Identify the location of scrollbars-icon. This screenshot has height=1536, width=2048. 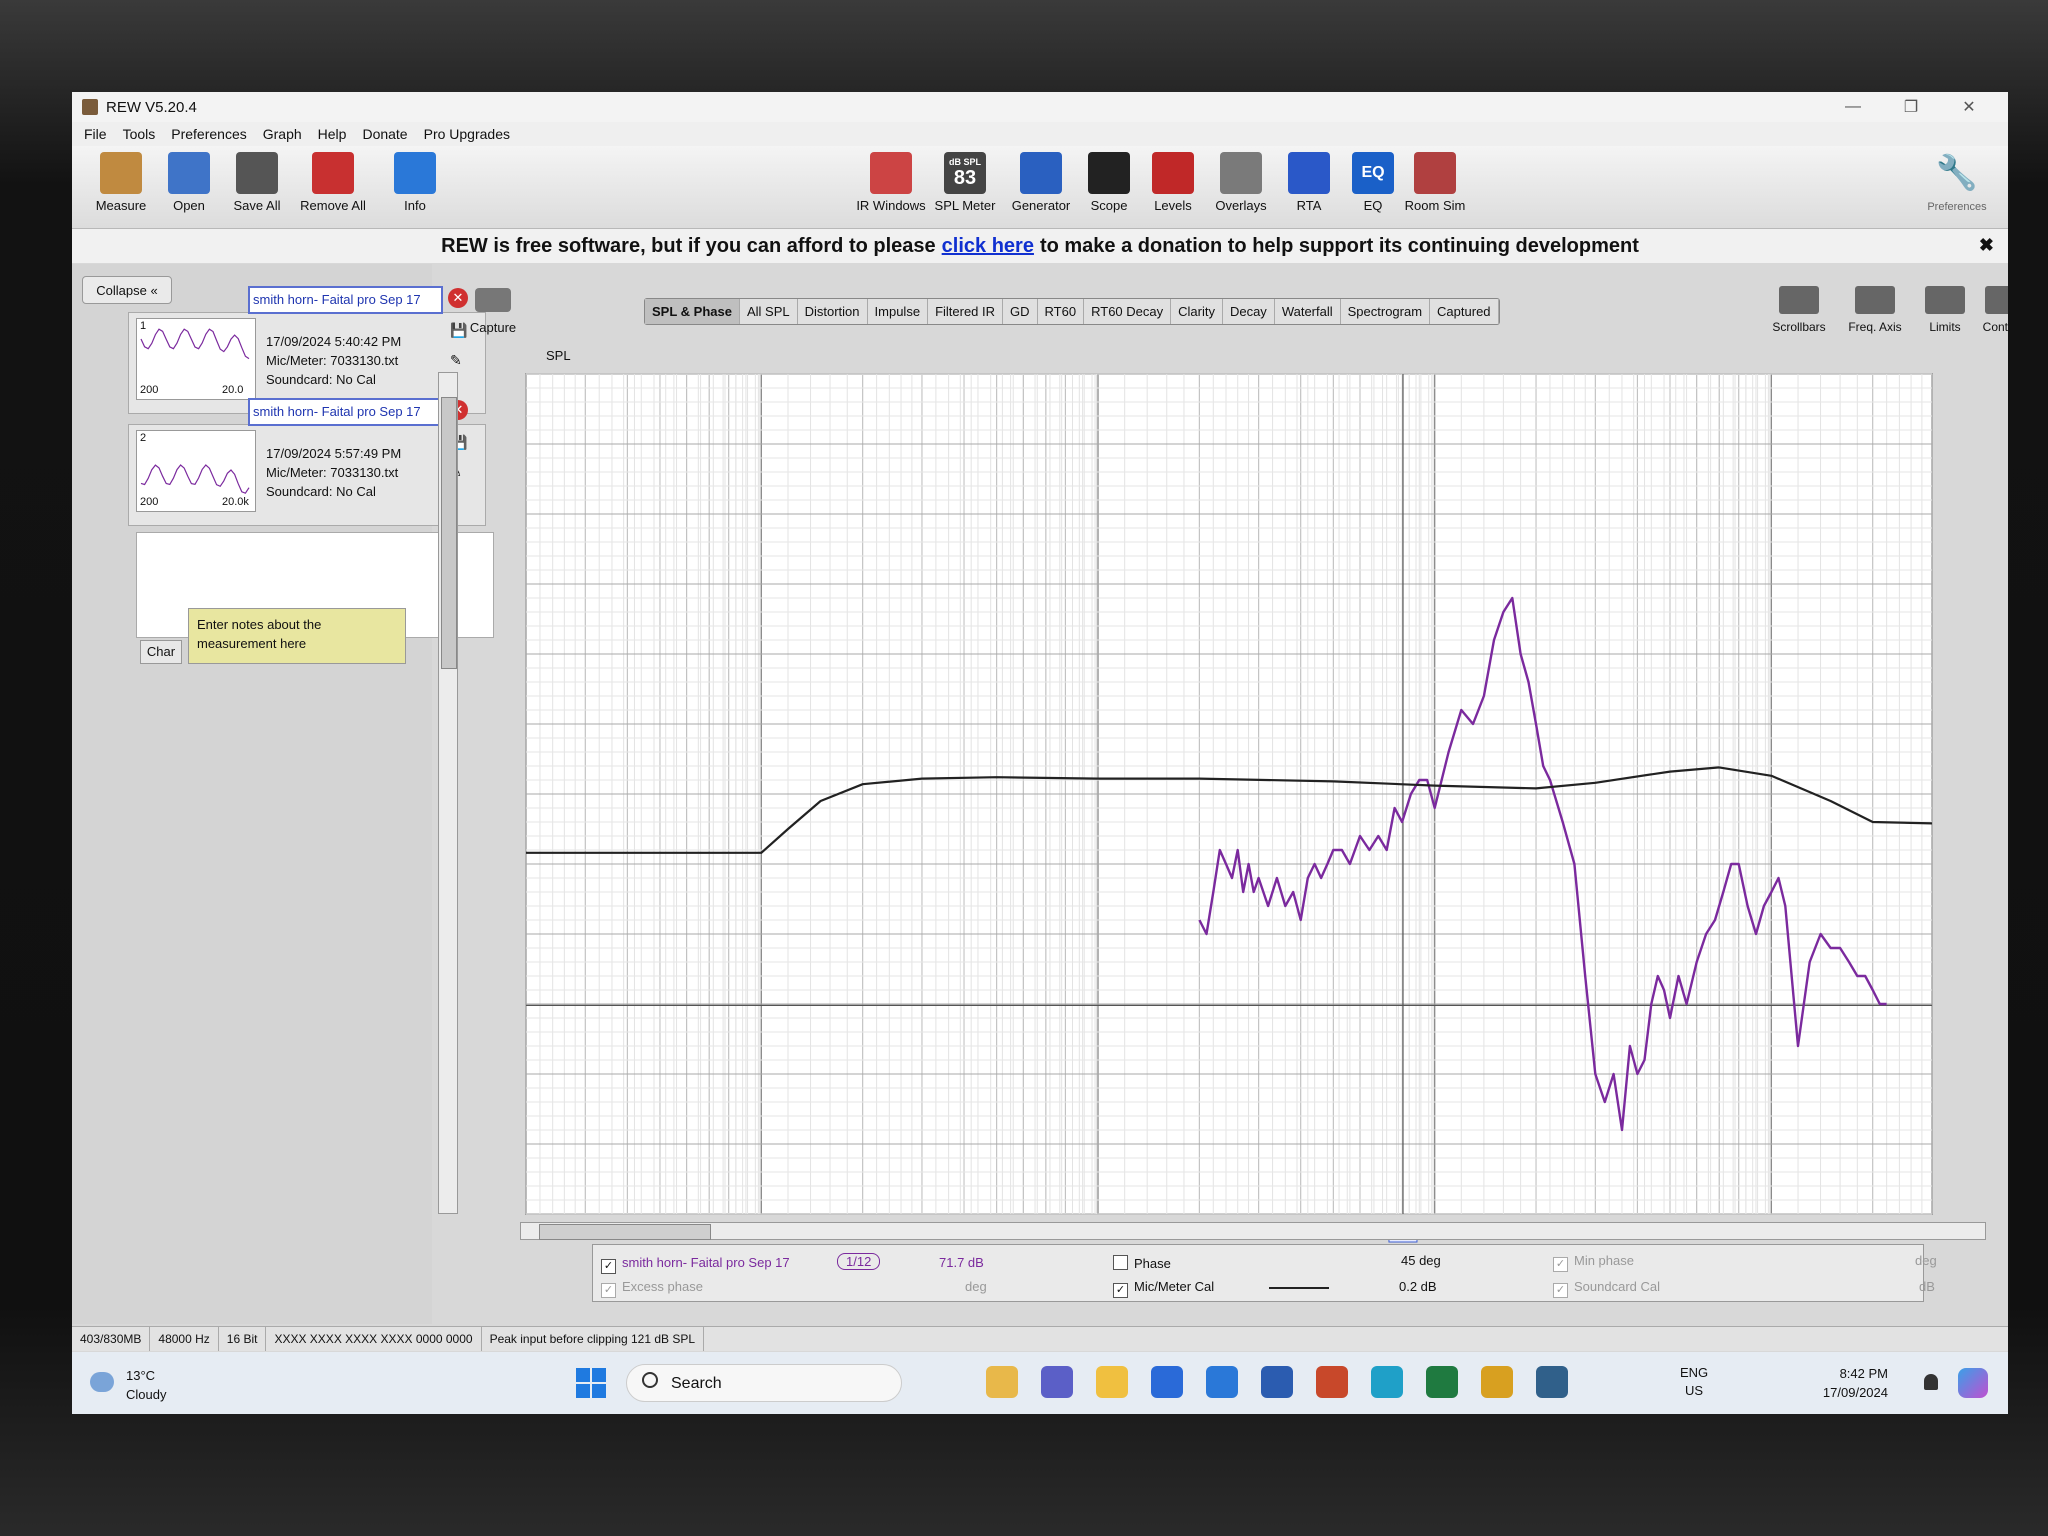
(1799, 300).